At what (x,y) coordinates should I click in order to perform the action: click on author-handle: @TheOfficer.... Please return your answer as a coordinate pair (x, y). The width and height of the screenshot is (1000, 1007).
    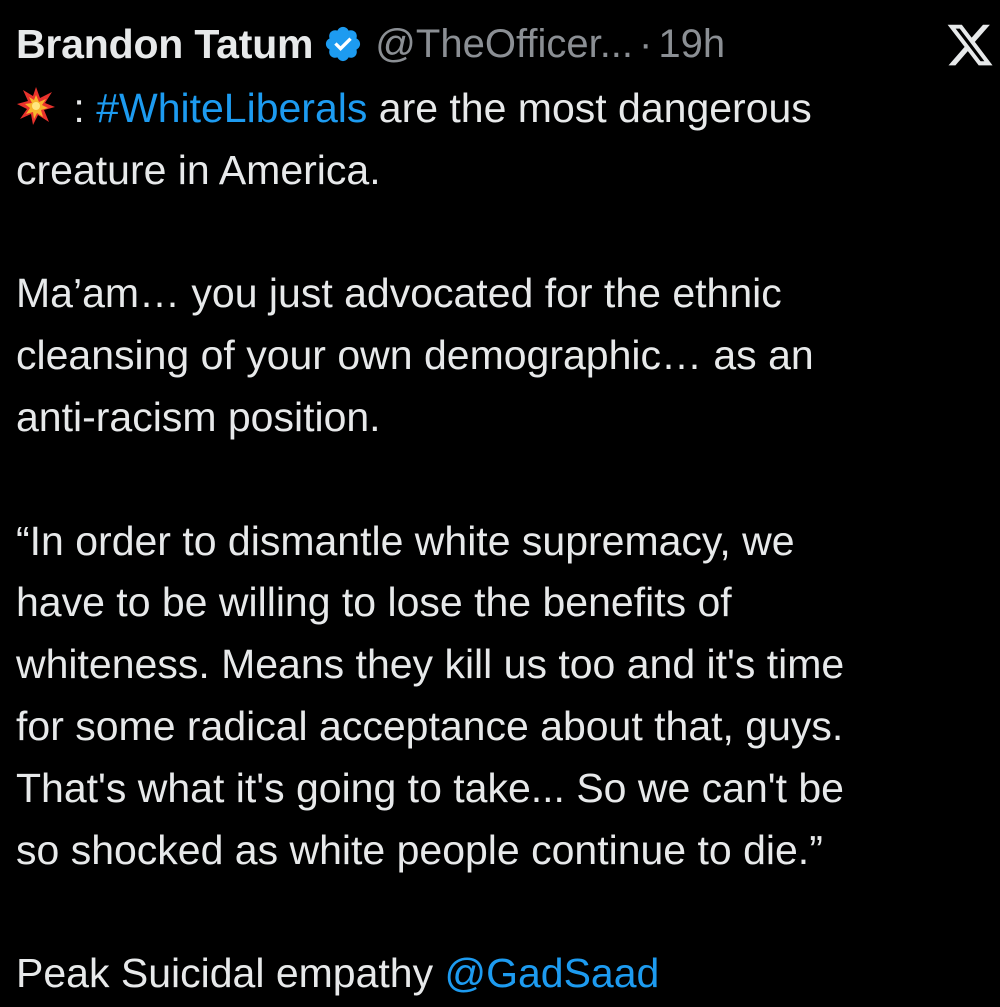
    Looking at the image, I should click on (504, 44).